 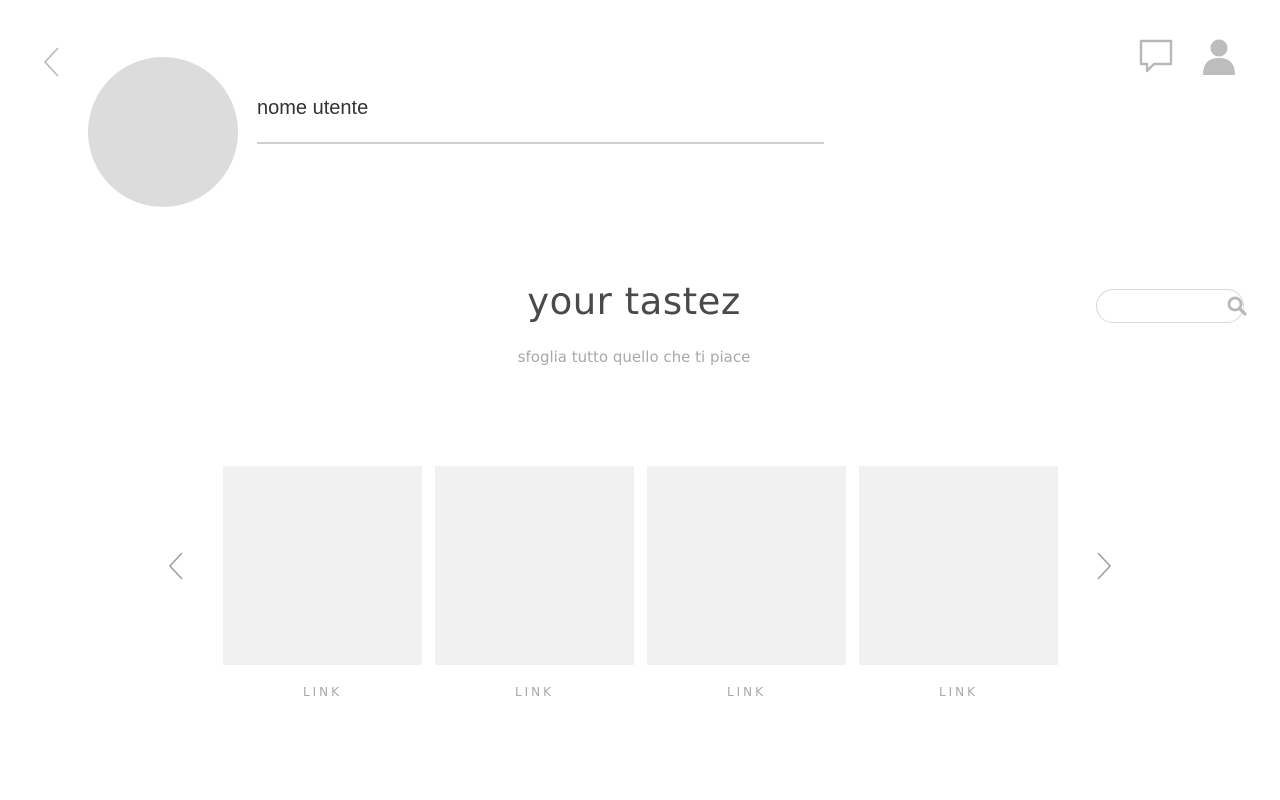 I want to click on carousel-prev-button, so click(x=176, y=566).